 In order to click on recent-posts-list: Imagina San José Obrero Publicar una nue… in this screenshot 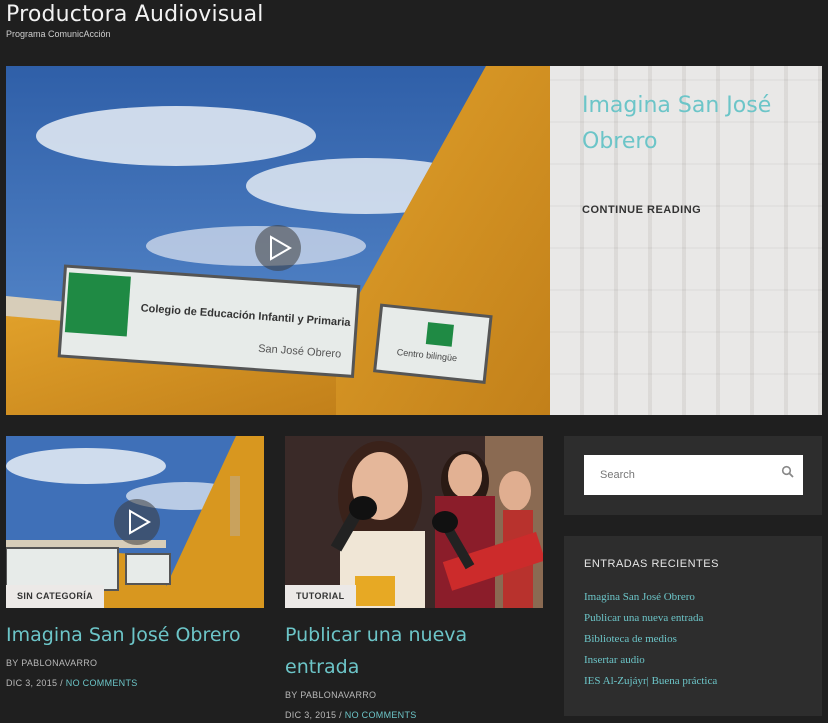, I will do `click(693, 639)`.